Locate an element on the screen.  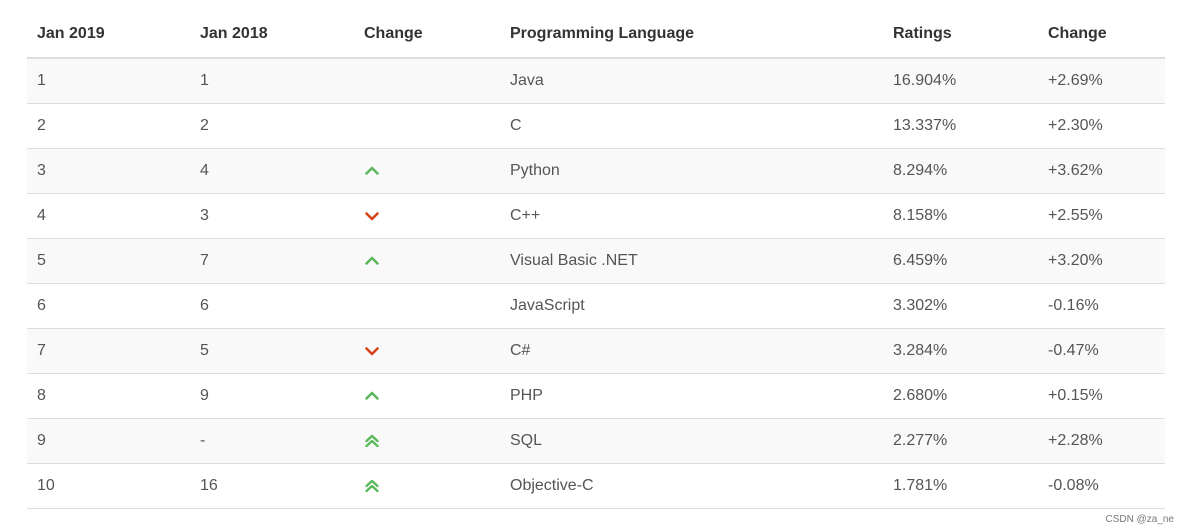
rank-2019-cell: 1 is located at coordinates (108, 80).